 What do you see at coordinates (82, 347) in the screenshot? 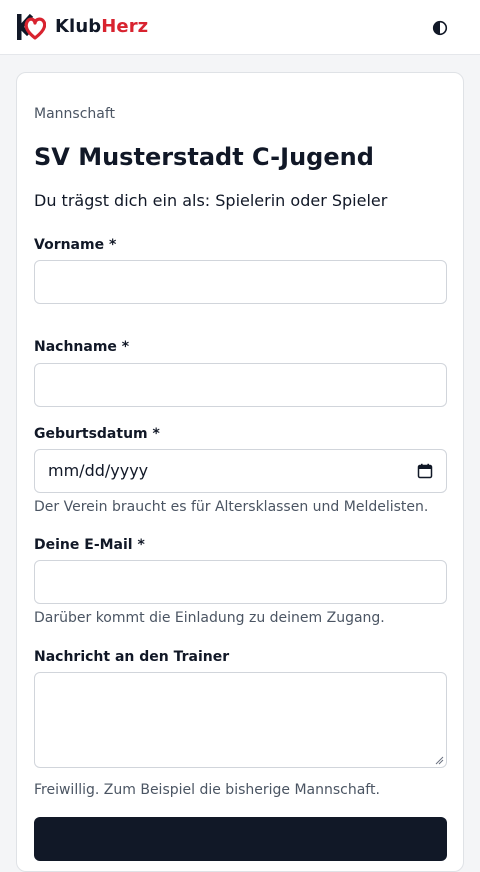
I see `last-name-label: Nachname *` at bounding box center [82, 347].